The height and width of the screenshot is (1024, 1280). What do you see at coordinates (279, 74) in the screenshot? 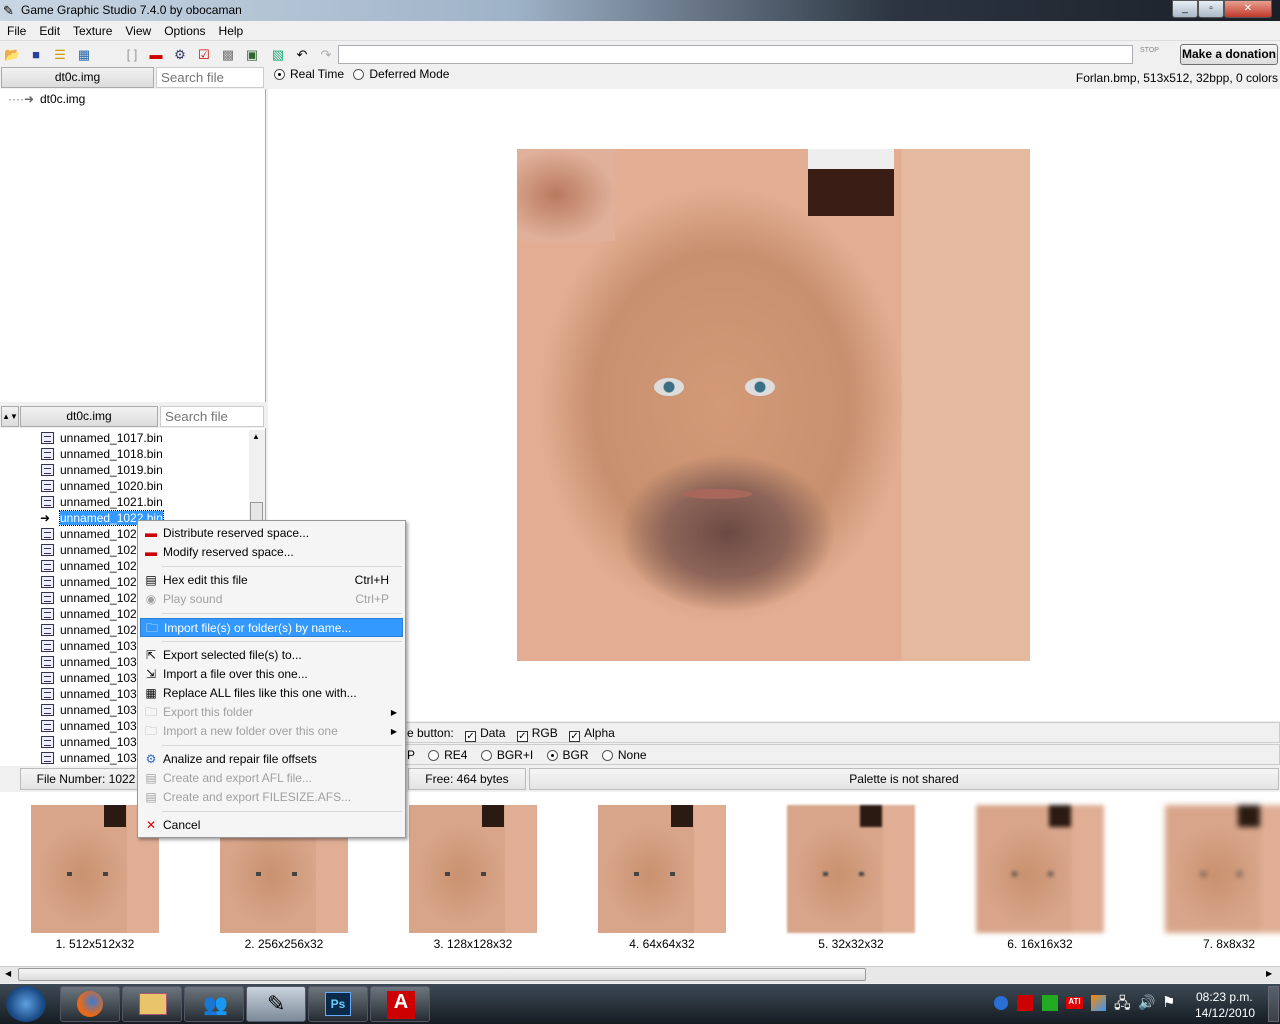
I see `real-time-radio` at bounding box center [279, 74].